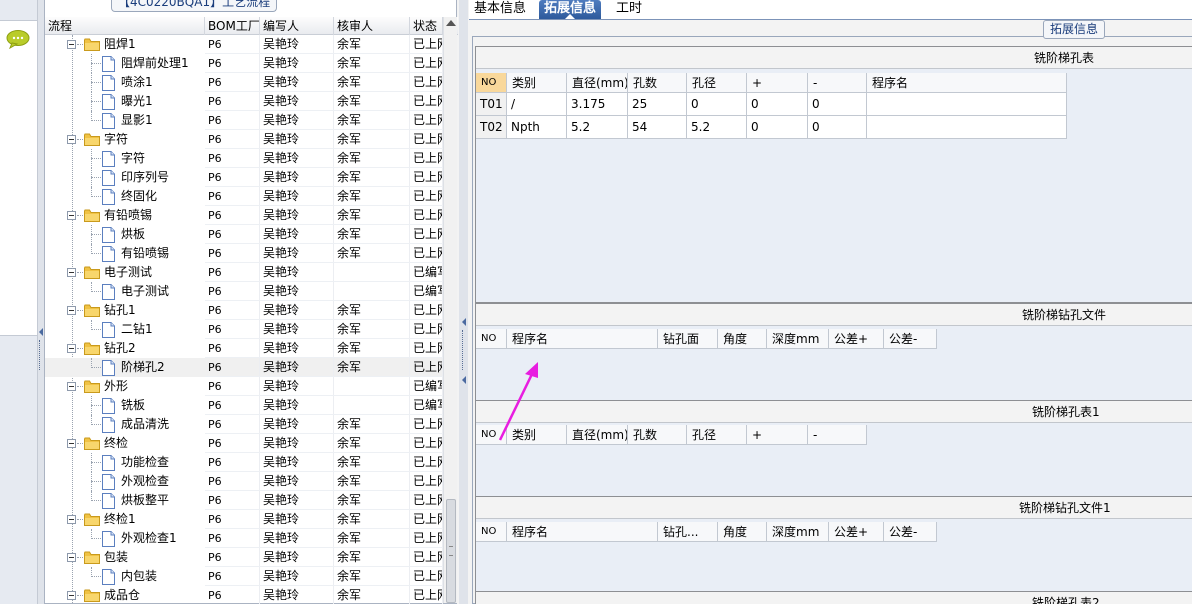 The height and width of the screenshot is (604, 1192). Describe the element at coordinates (125, 26) in the screenshot. I see `col-header-process: 流程` at that location.